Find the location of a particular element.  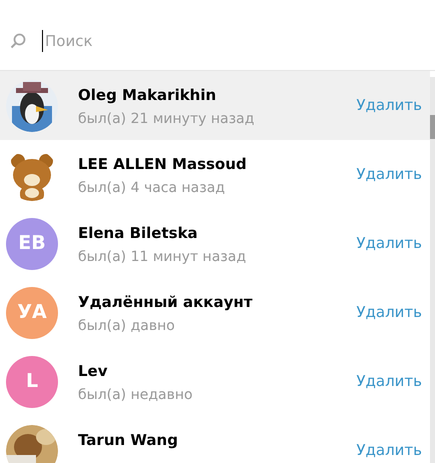

contact-name: Удалённый аккаунт is located at coordinates (166, 302).